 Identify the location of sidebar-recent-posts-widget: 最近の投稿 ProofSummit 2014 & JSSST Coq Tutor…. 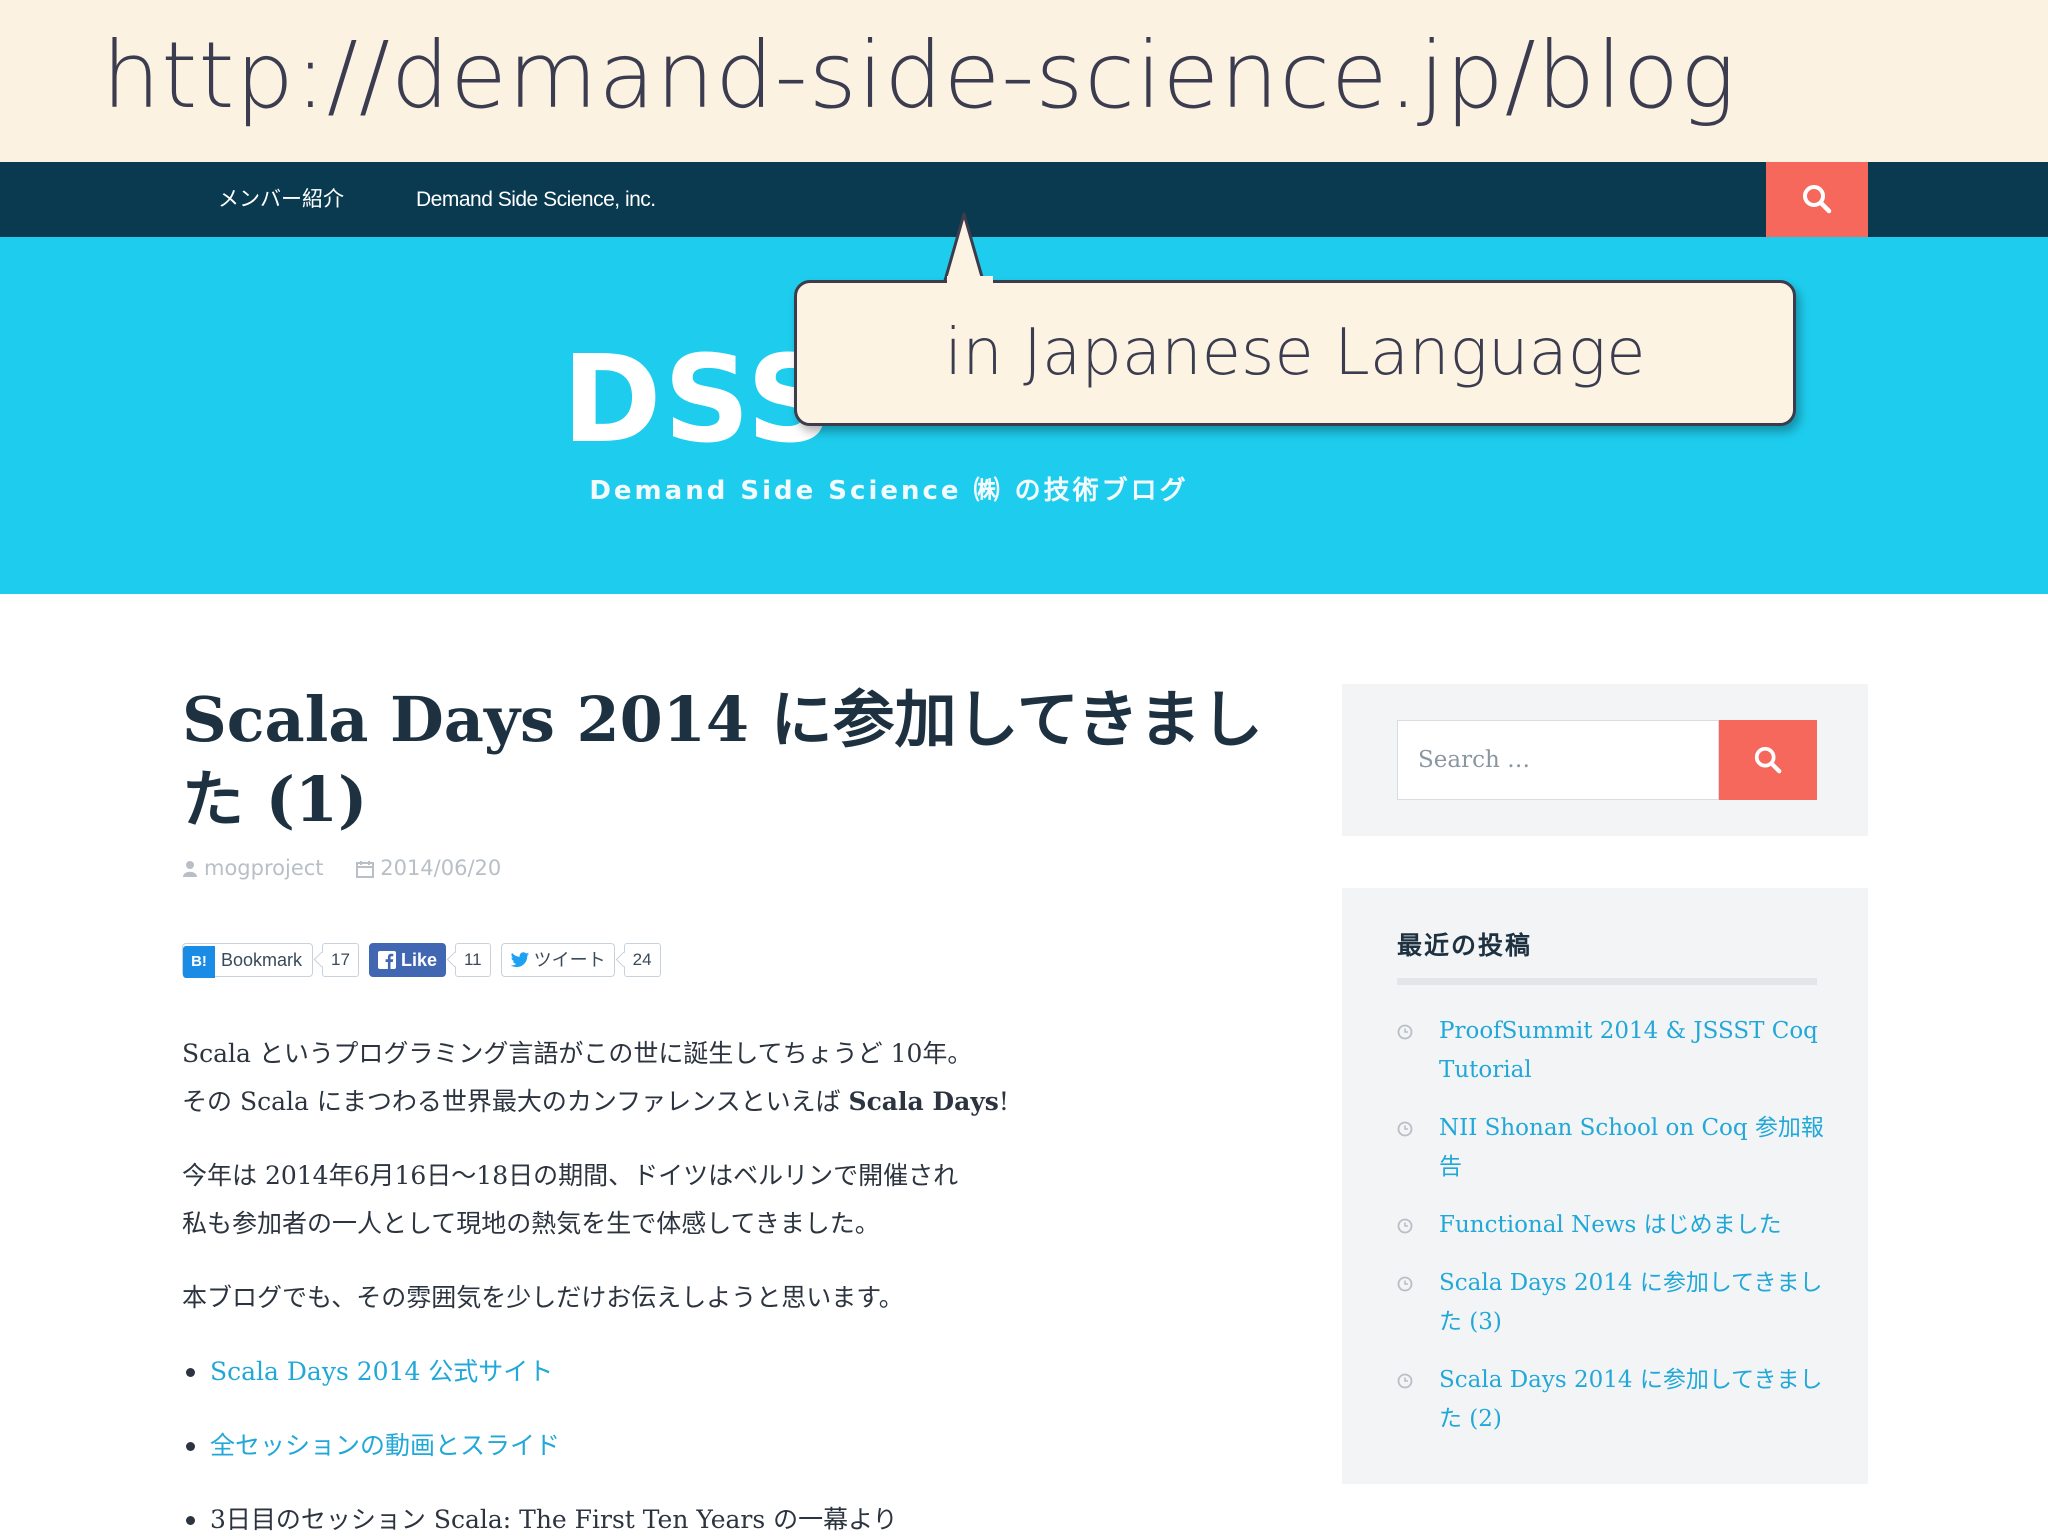
(1605, 1186).